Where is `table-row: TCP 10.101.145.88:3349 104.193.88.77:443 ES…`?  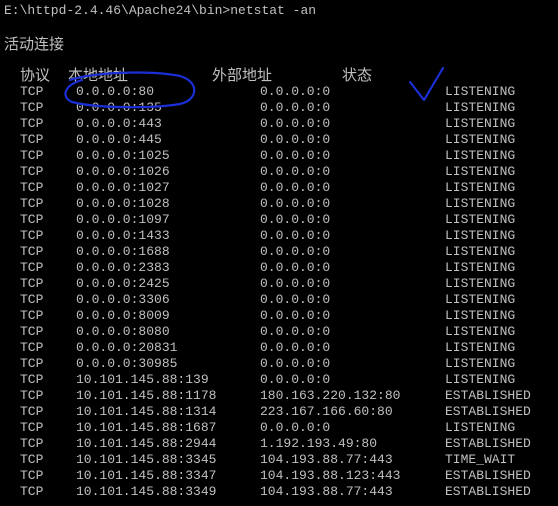
table-row: TCP 10.101.145.88:3349 104.193.88.77:443 ES… is located at coordinates (279, 492).